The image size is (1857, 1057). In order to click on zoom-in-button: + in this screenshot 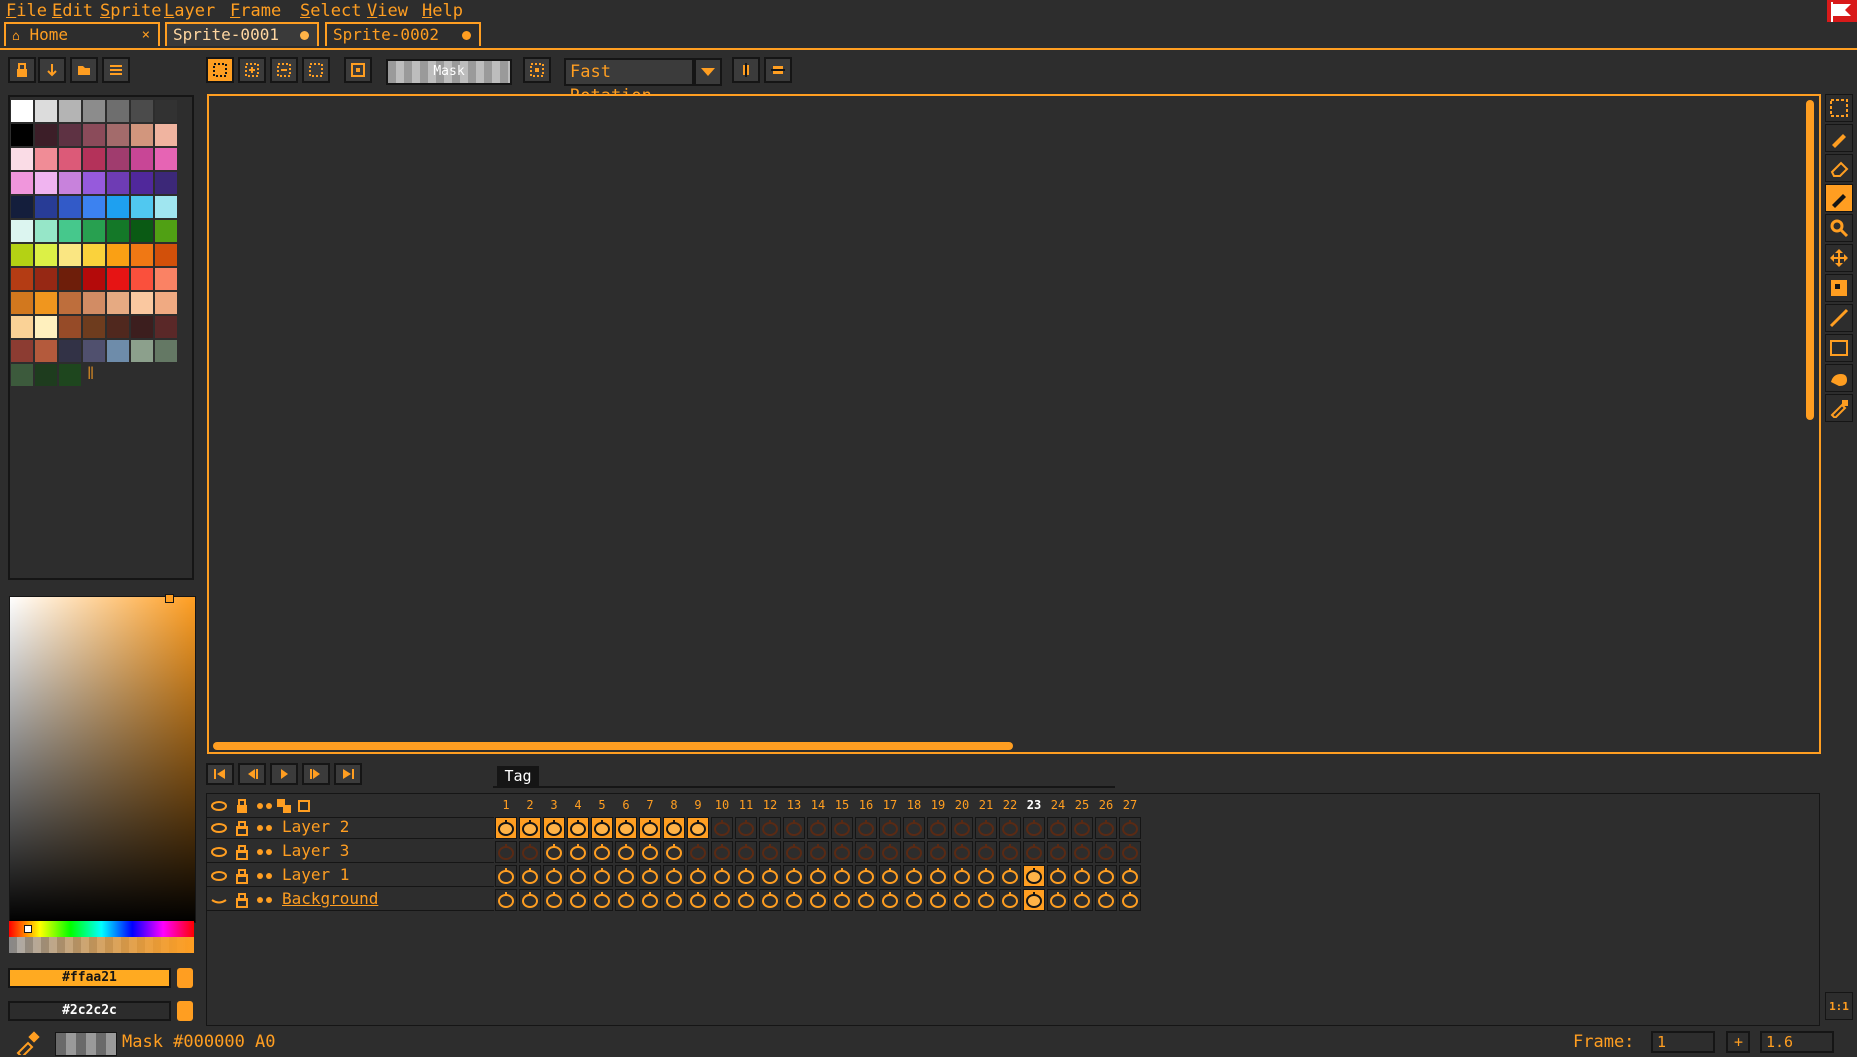, I will do `click(1738, 1042)`.